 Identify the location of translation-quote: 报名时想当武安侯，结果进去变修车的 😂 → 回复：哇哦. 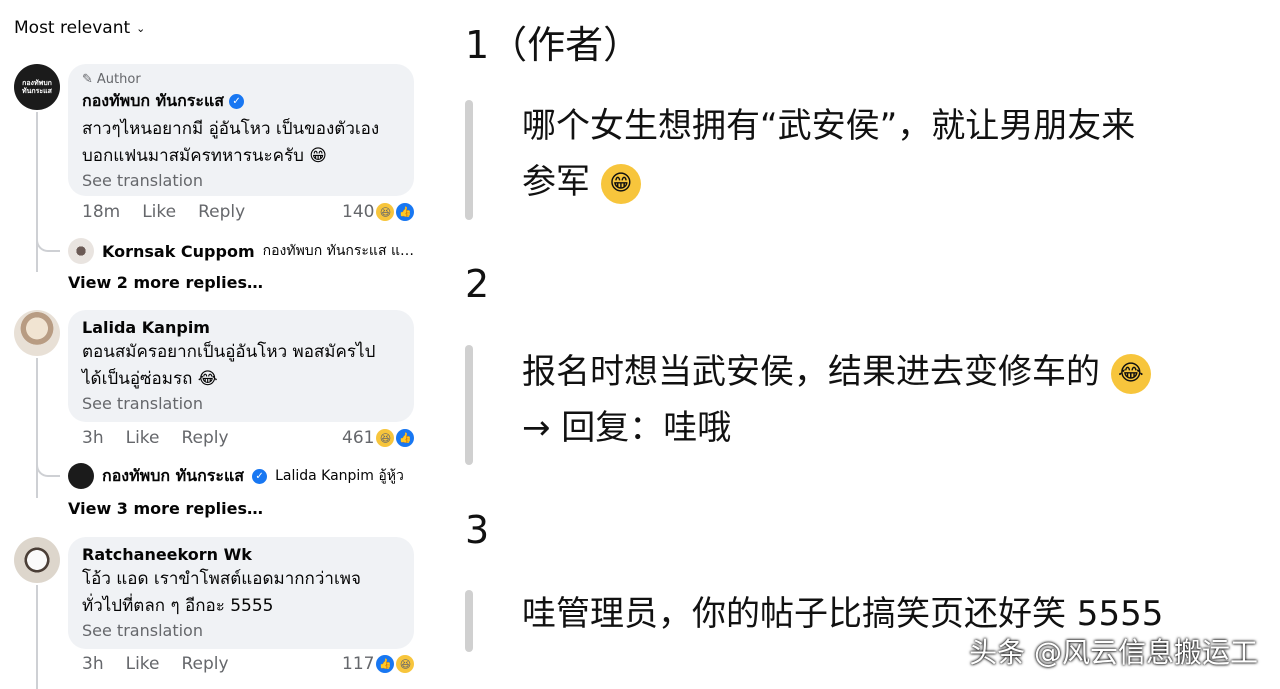
(892, 400).